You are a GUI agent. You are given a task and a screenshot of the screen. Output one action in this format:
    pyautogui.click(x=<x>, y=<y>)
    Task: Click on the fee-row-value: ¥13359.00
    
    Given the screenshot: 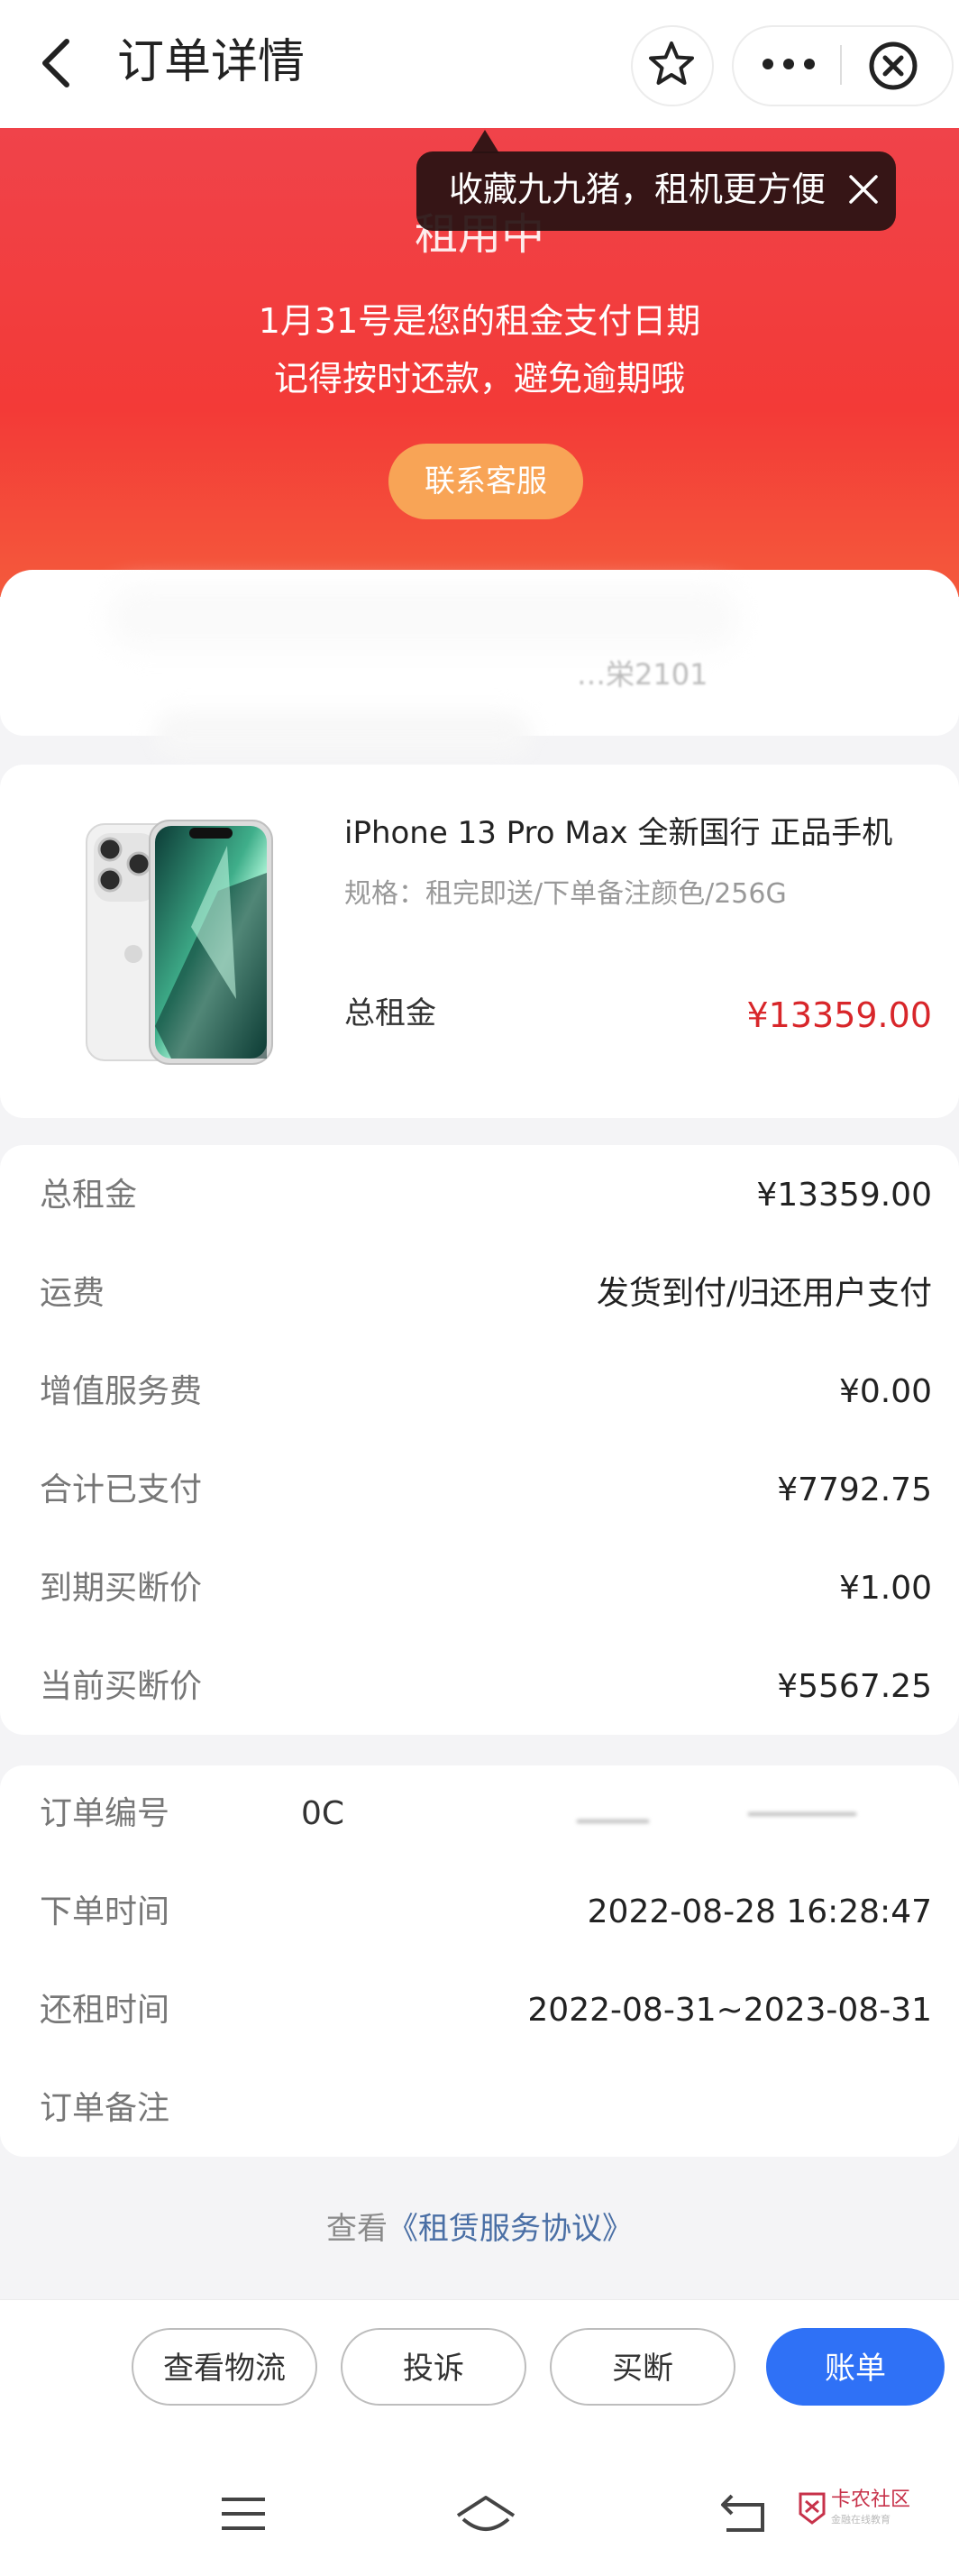 What is the action you would take?
    pyautogui.click(x=844, y=1195)
    